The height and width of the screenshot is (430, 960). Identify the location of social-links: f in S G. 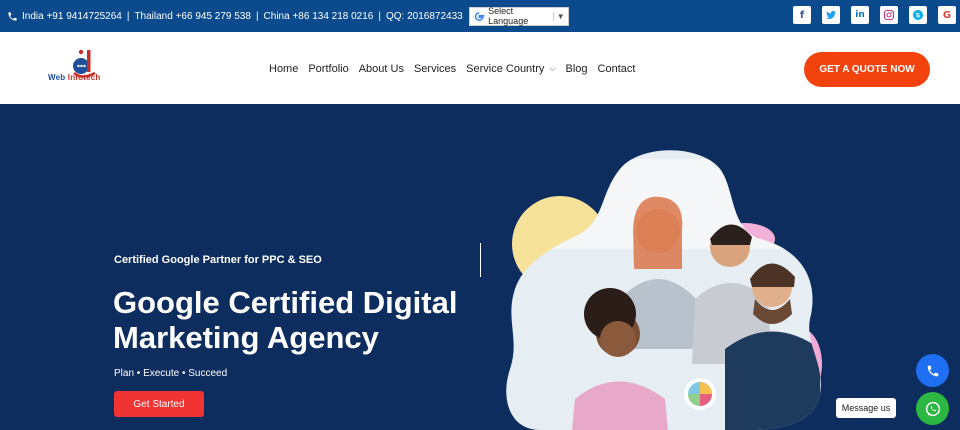
(874, 15).